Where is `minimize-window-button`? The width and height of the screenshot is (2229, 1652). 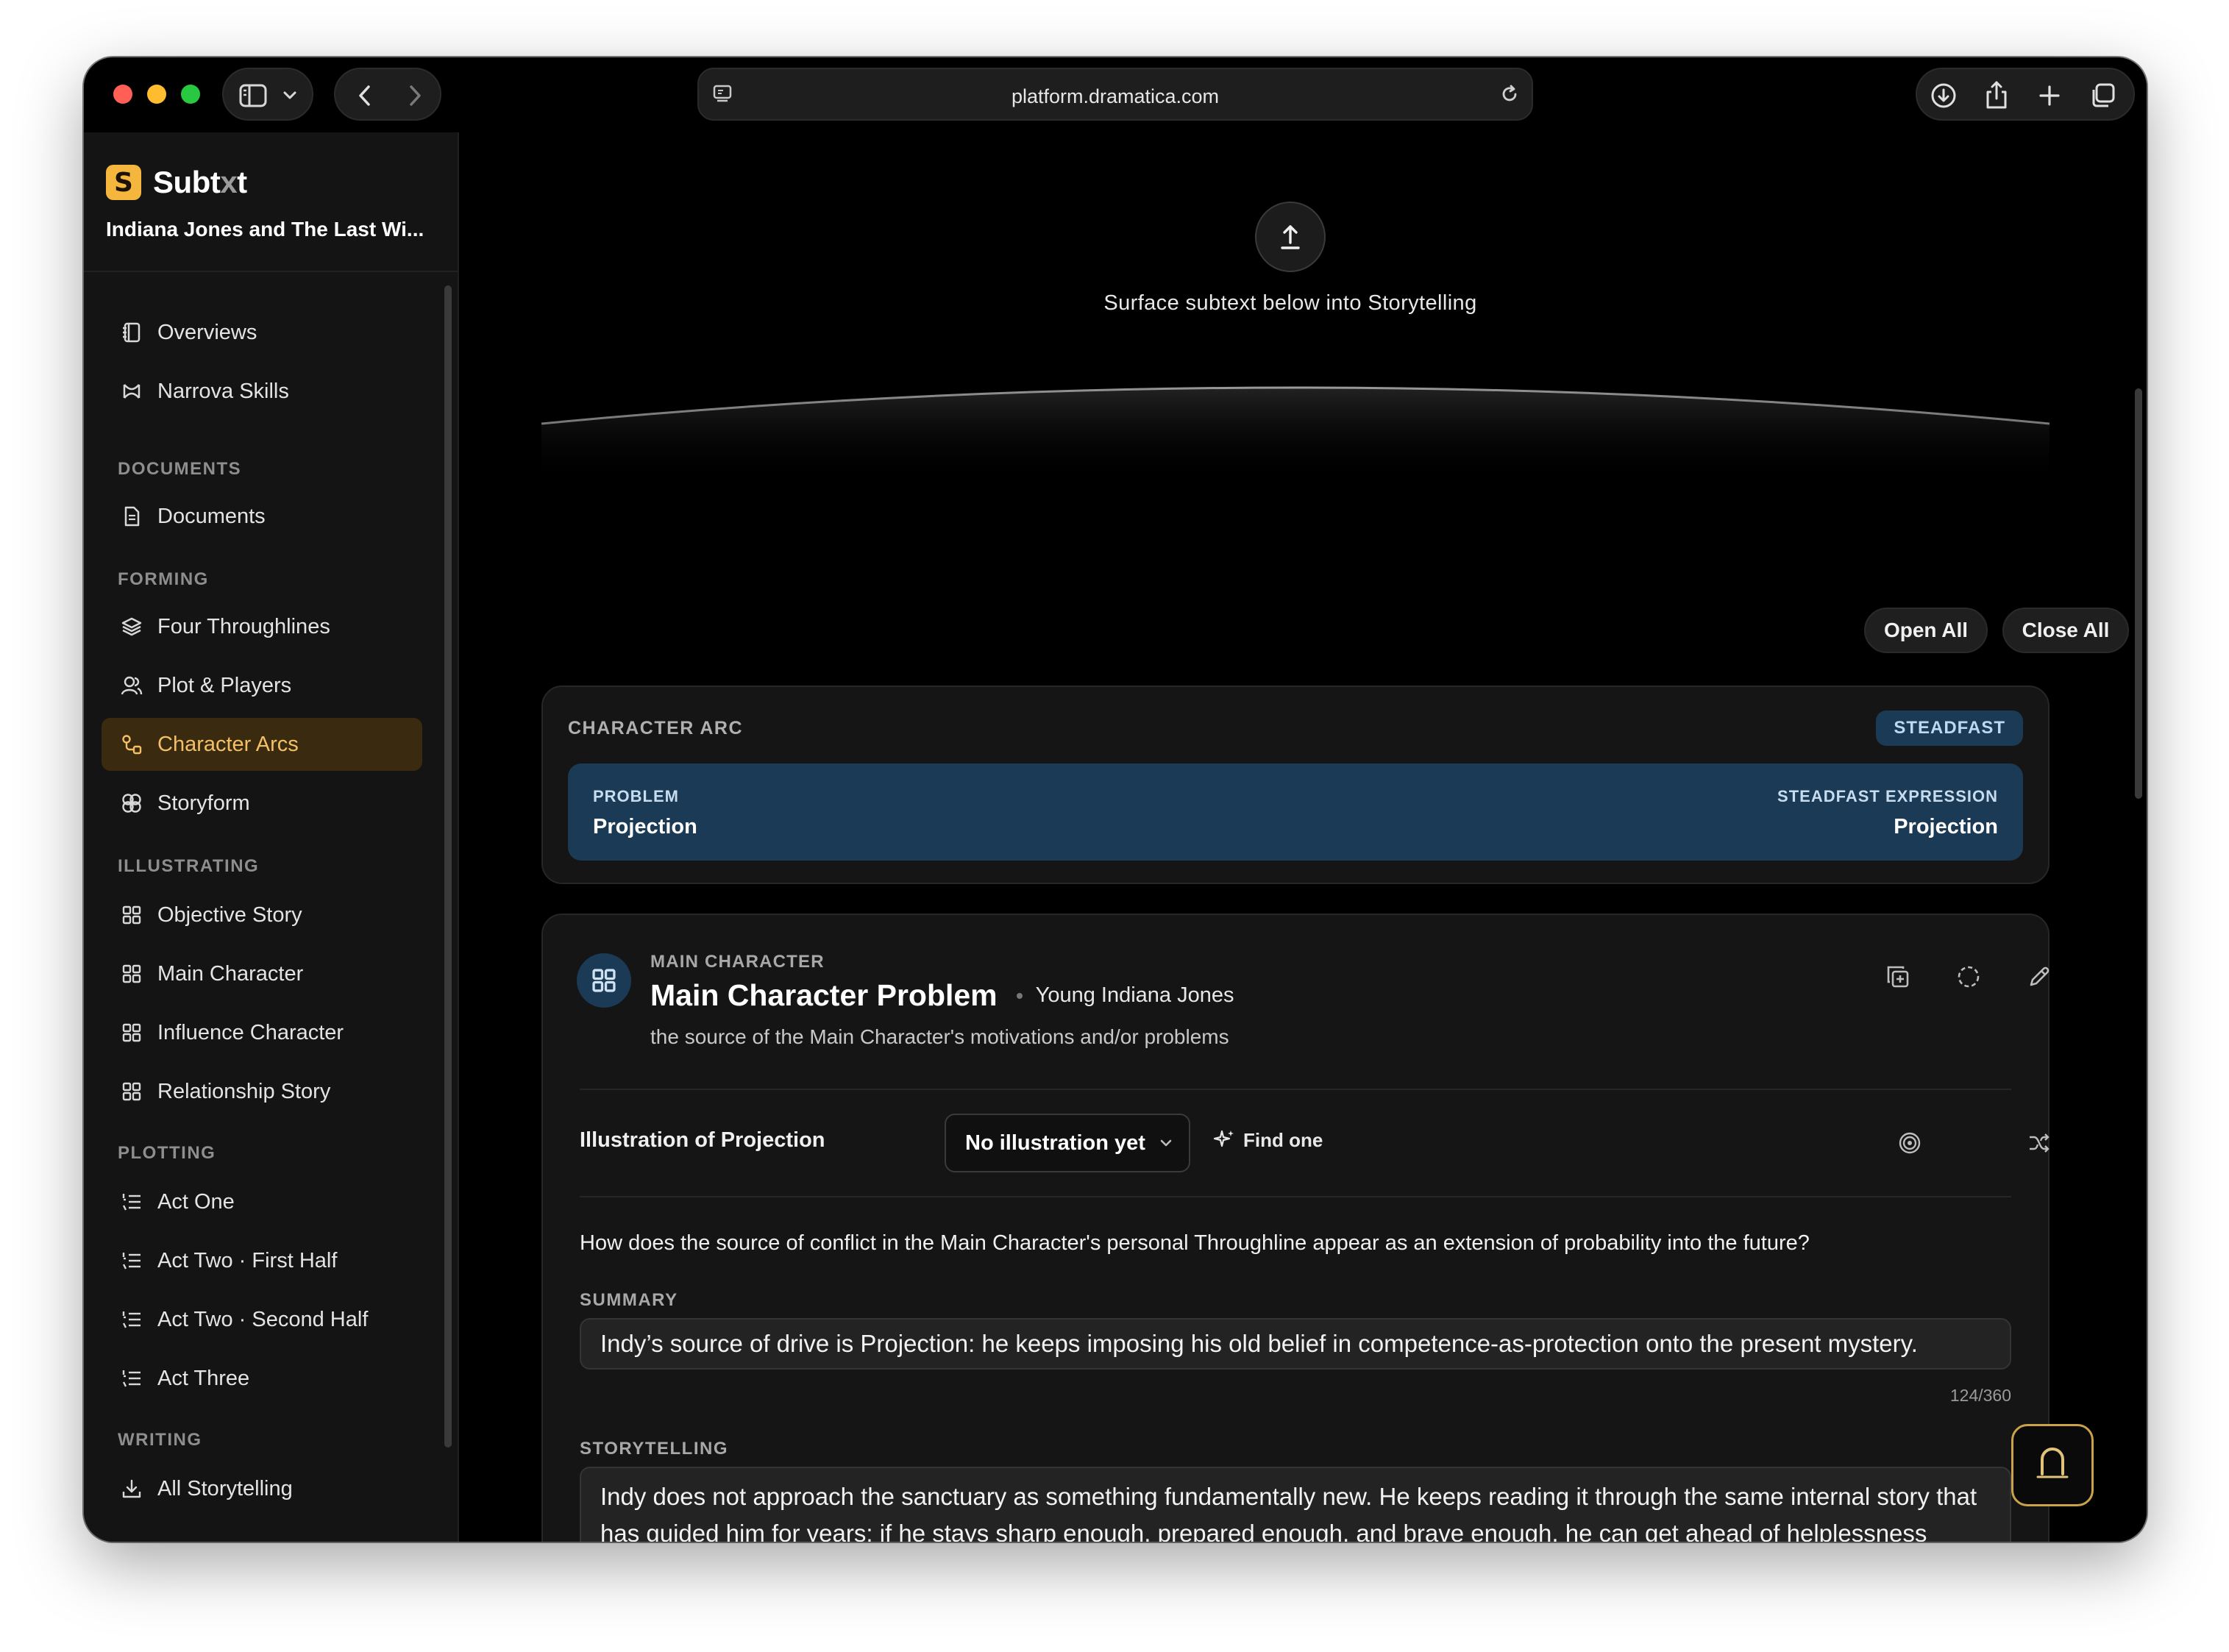 minimize-window-button is located at coordinates (156, 95).